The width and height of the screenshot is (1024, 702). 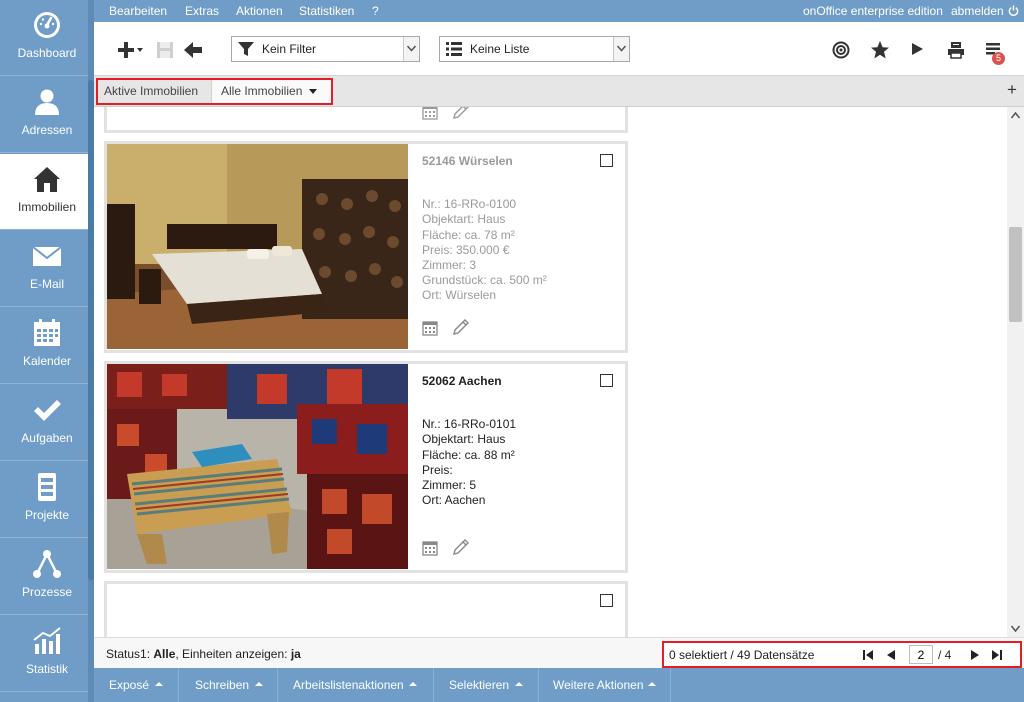 I want to click on back-arrow-icon, so click(x=193, y=50).